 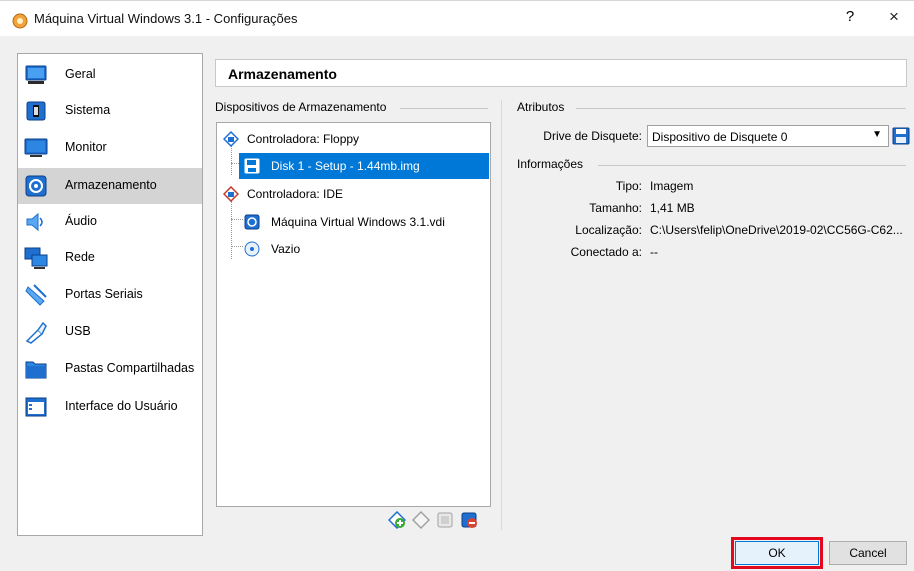 I want to click on general-icon, so click(x=36, y=74).